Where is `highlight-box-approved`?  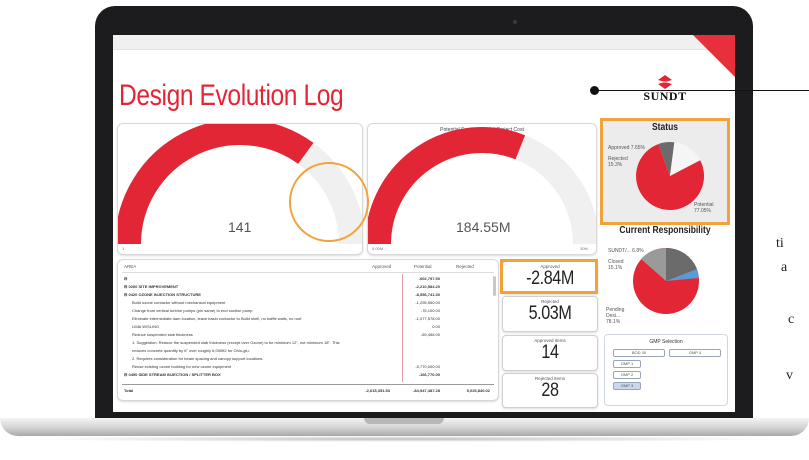 highlight-box-approved is located at coordinates (549, 276).